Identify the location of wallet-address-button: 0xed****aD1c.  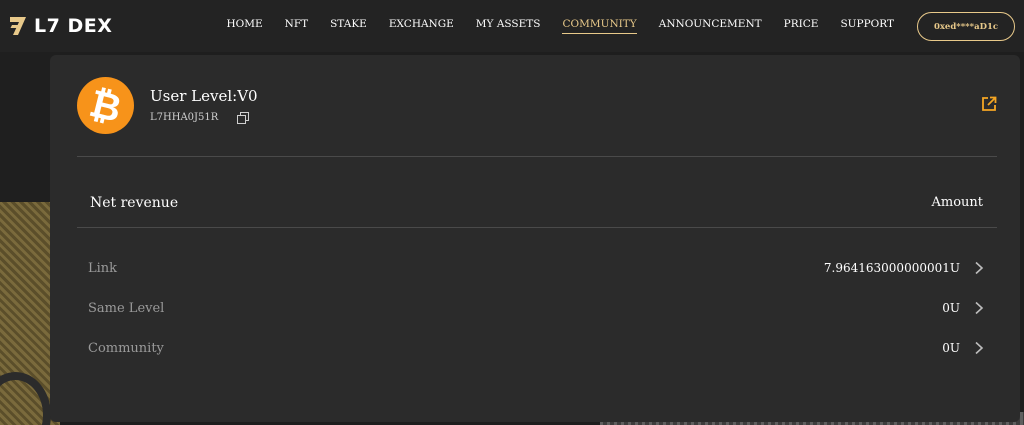
(966, 26).